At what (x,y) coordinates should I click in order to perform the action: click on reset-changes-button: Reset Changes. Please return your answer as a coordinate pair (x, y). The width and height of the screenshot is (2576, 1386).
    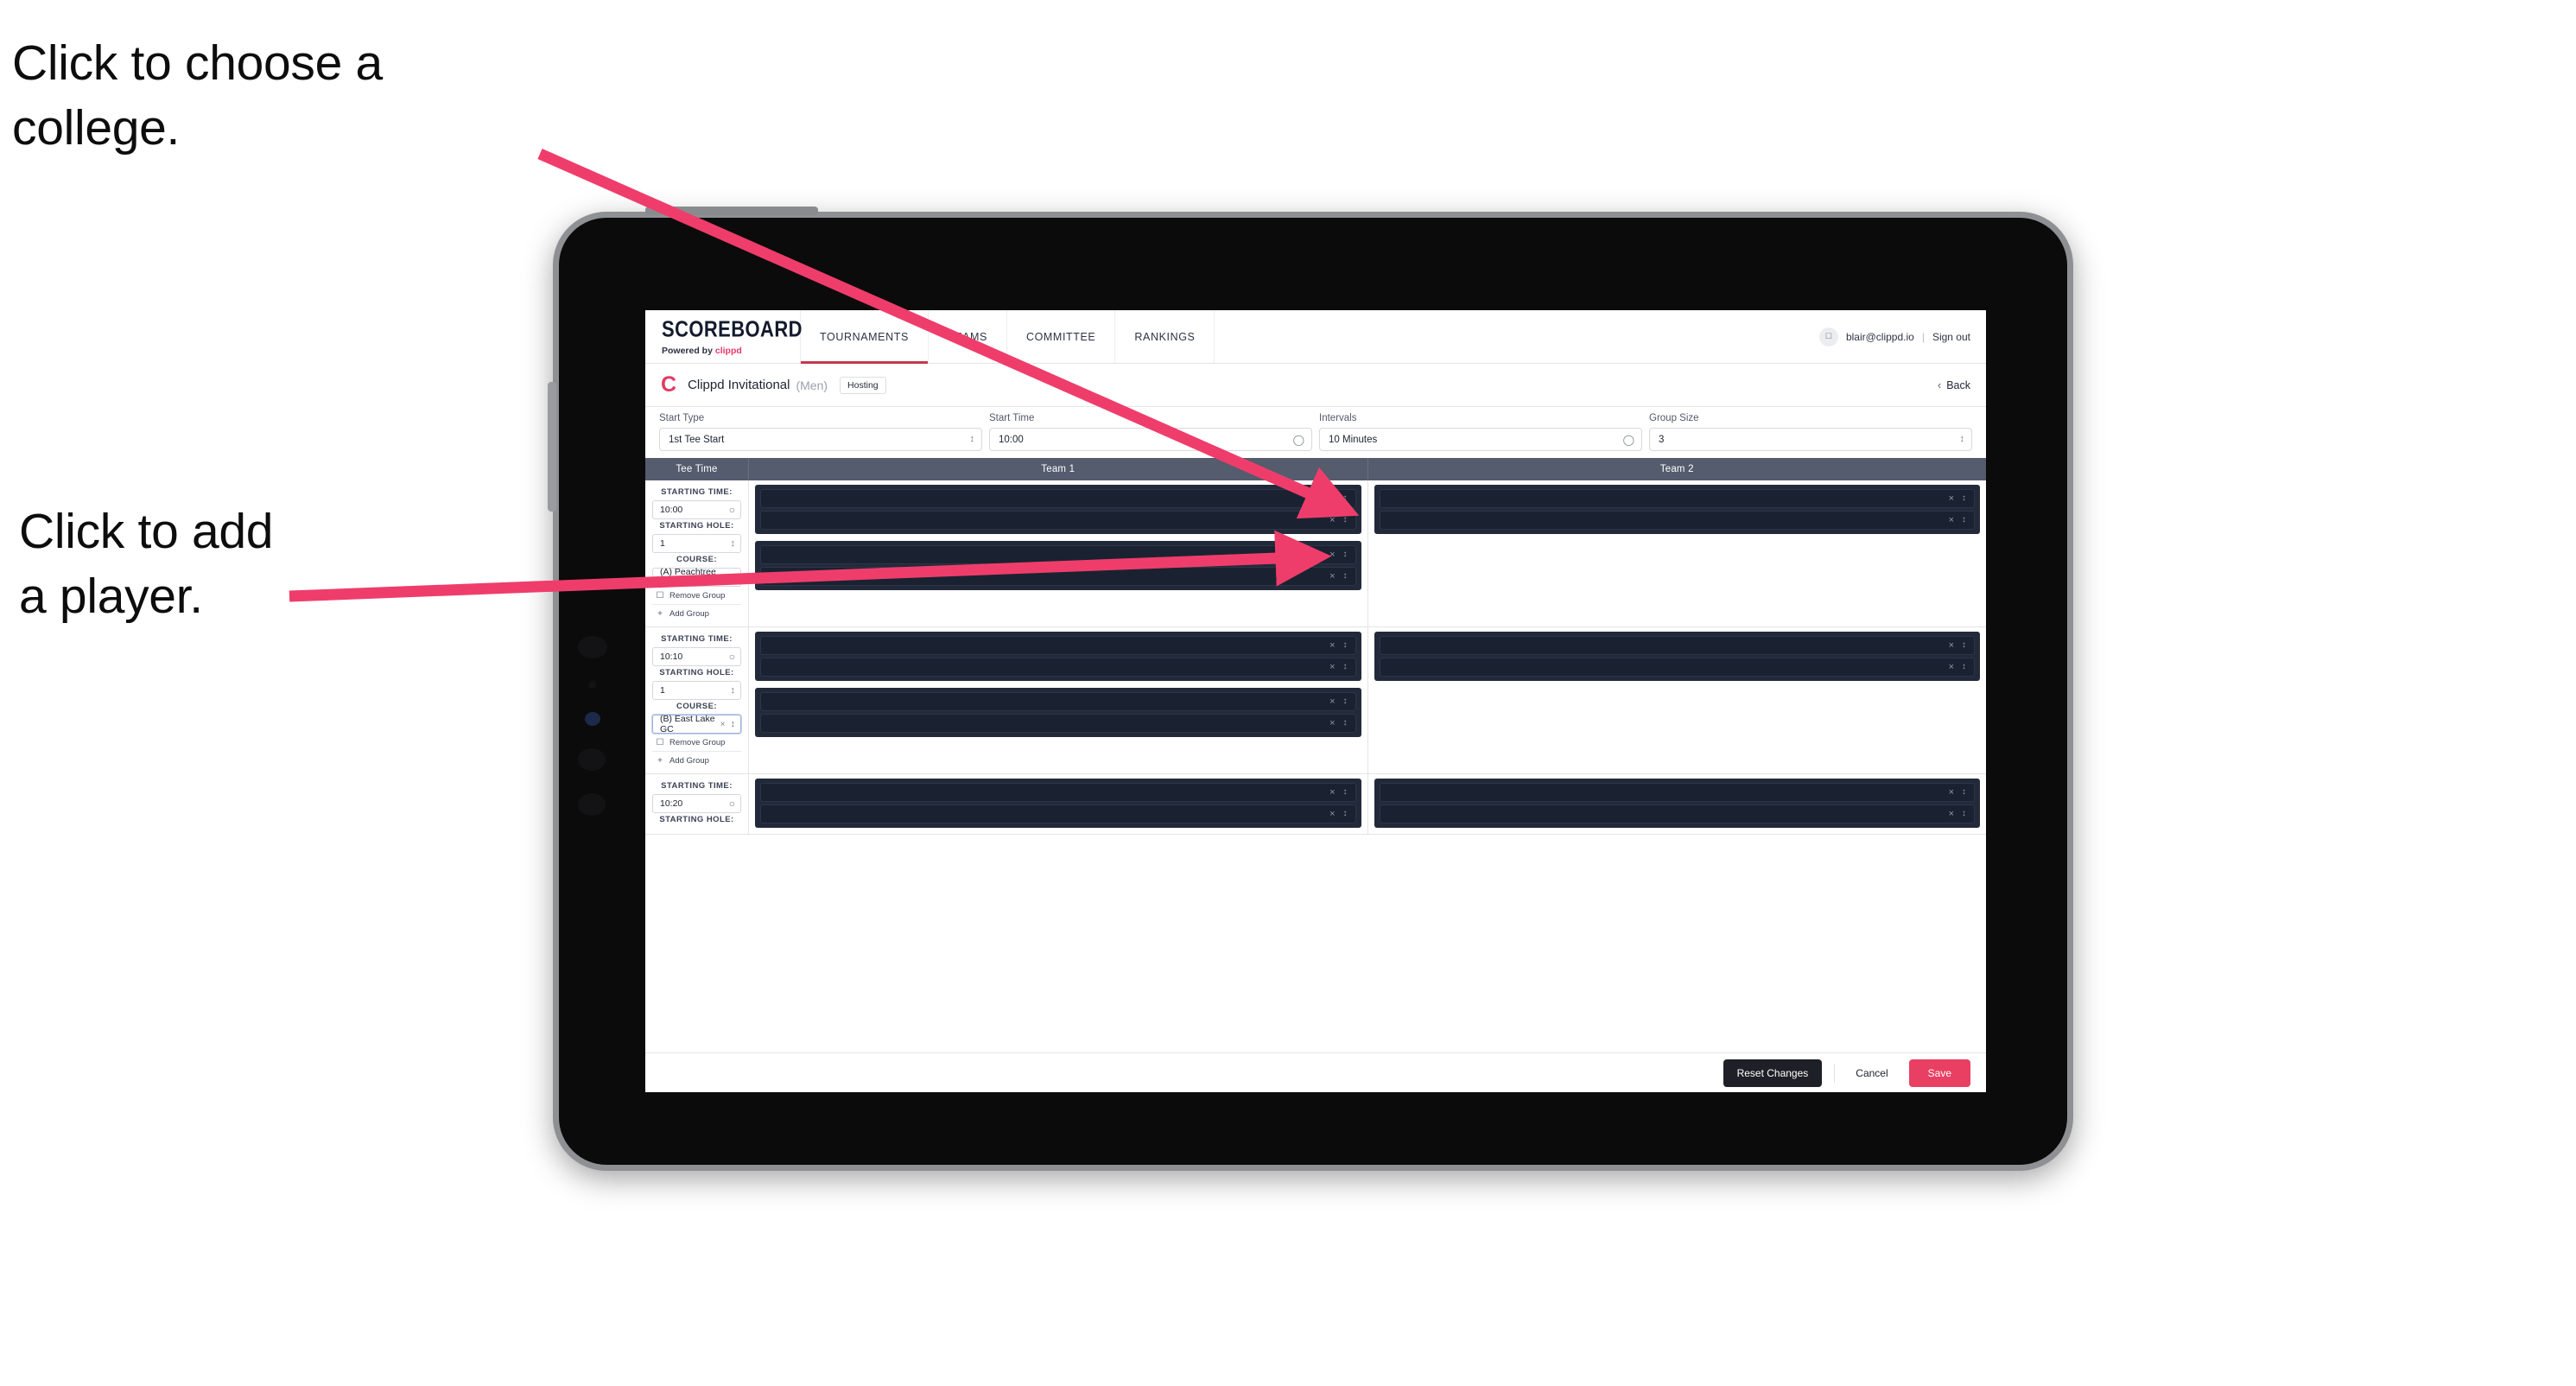
    Looking at the image, I should click on (1773, 1073).